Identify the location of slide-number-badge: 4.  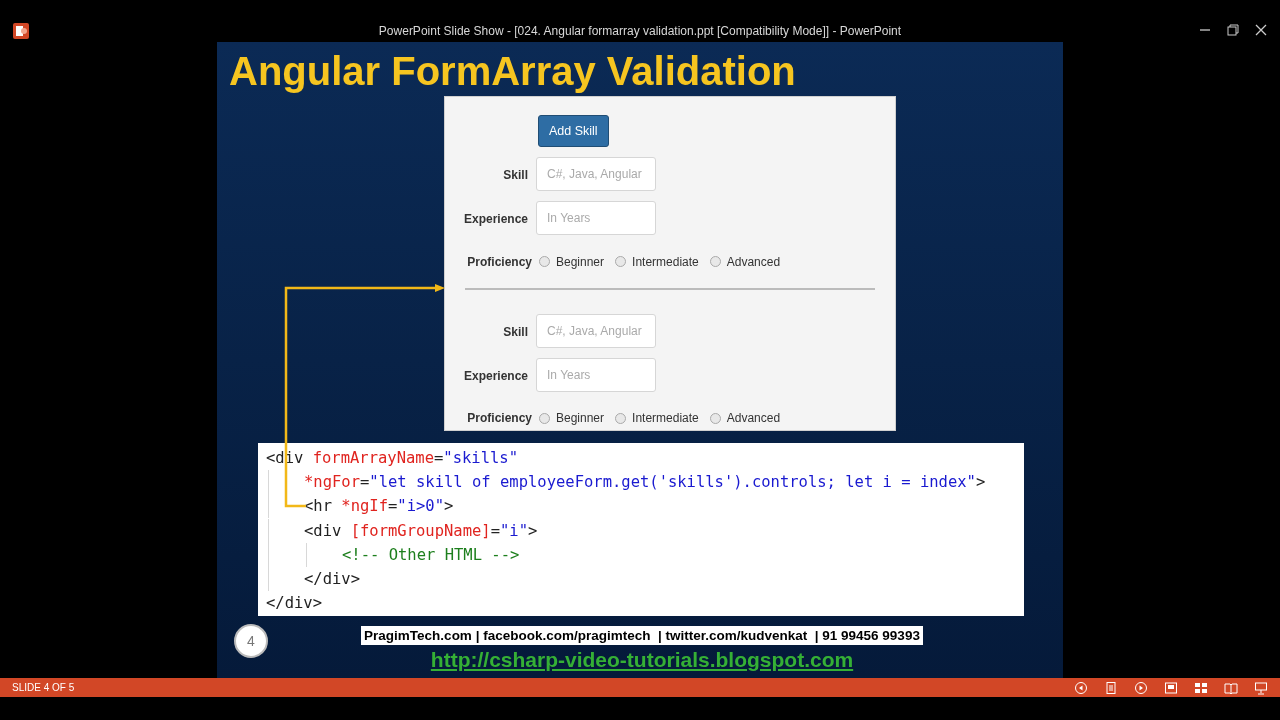
(251, 641).